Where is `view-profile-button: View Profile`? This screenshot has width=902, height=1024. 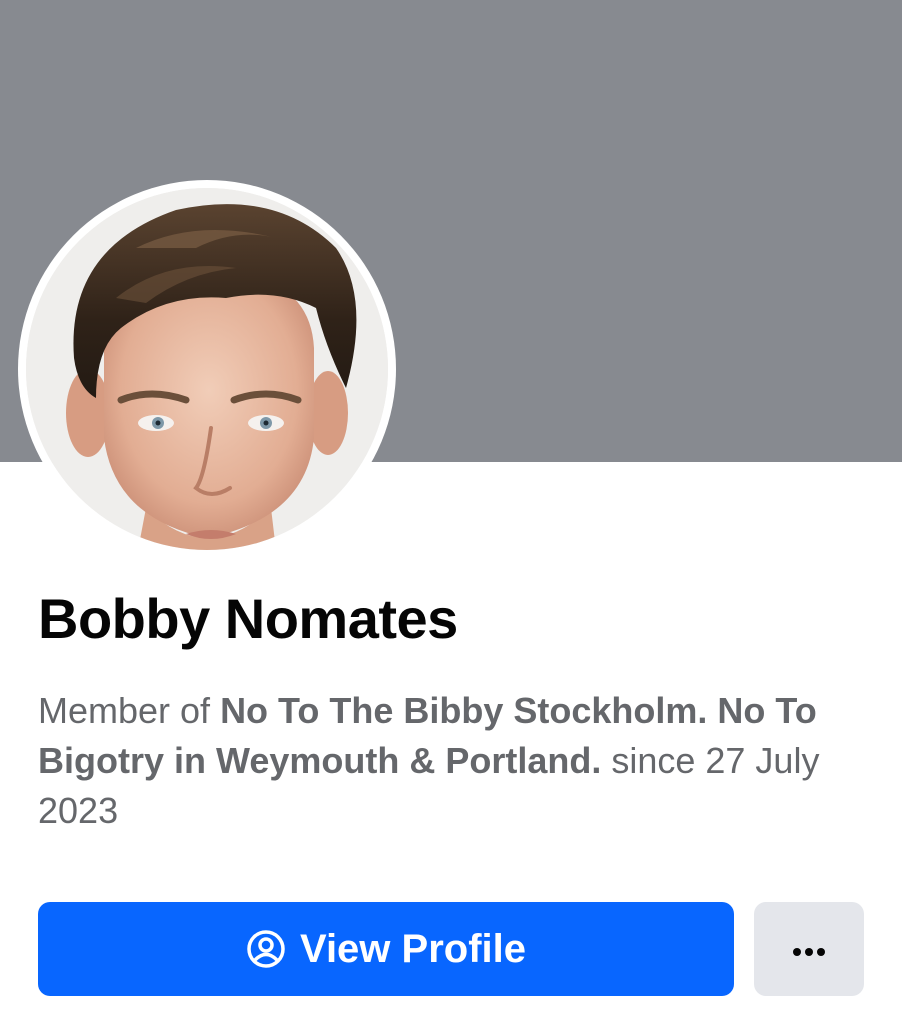 view-profile-button: View Profile is located at coordinates (386, 949).